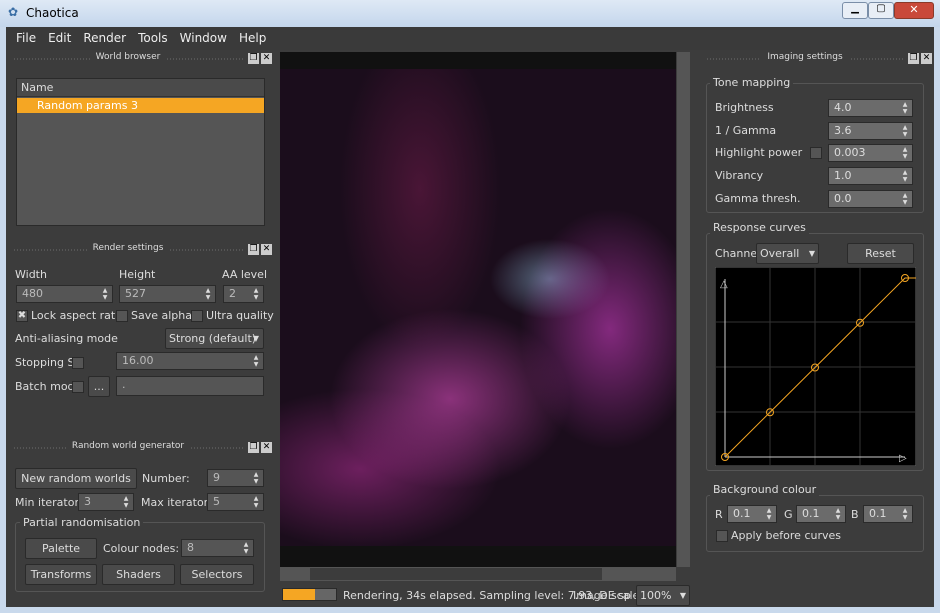  What do you see at coordinates (881, 10) in the screenshot?
I see `maximize-button: ▢` at bounding box center [881, 10].